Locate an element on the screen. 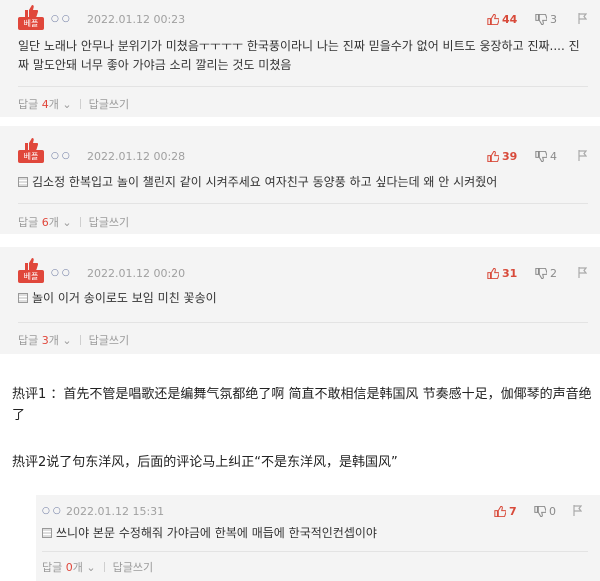 The height and width of the screenshot is (581, 600). reply-toggle: 답글 3개 ⌄ is located at coordinates (45, 340).